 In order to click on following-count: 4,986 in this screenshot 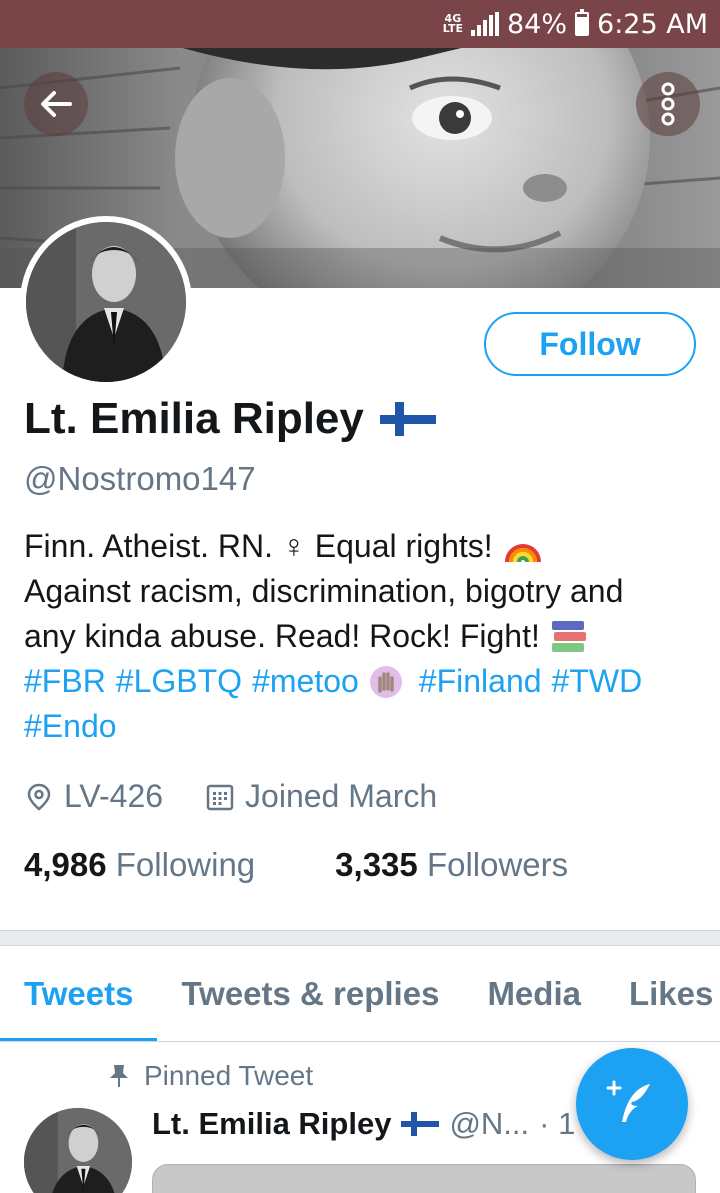, I will do `click(65, 864)`.